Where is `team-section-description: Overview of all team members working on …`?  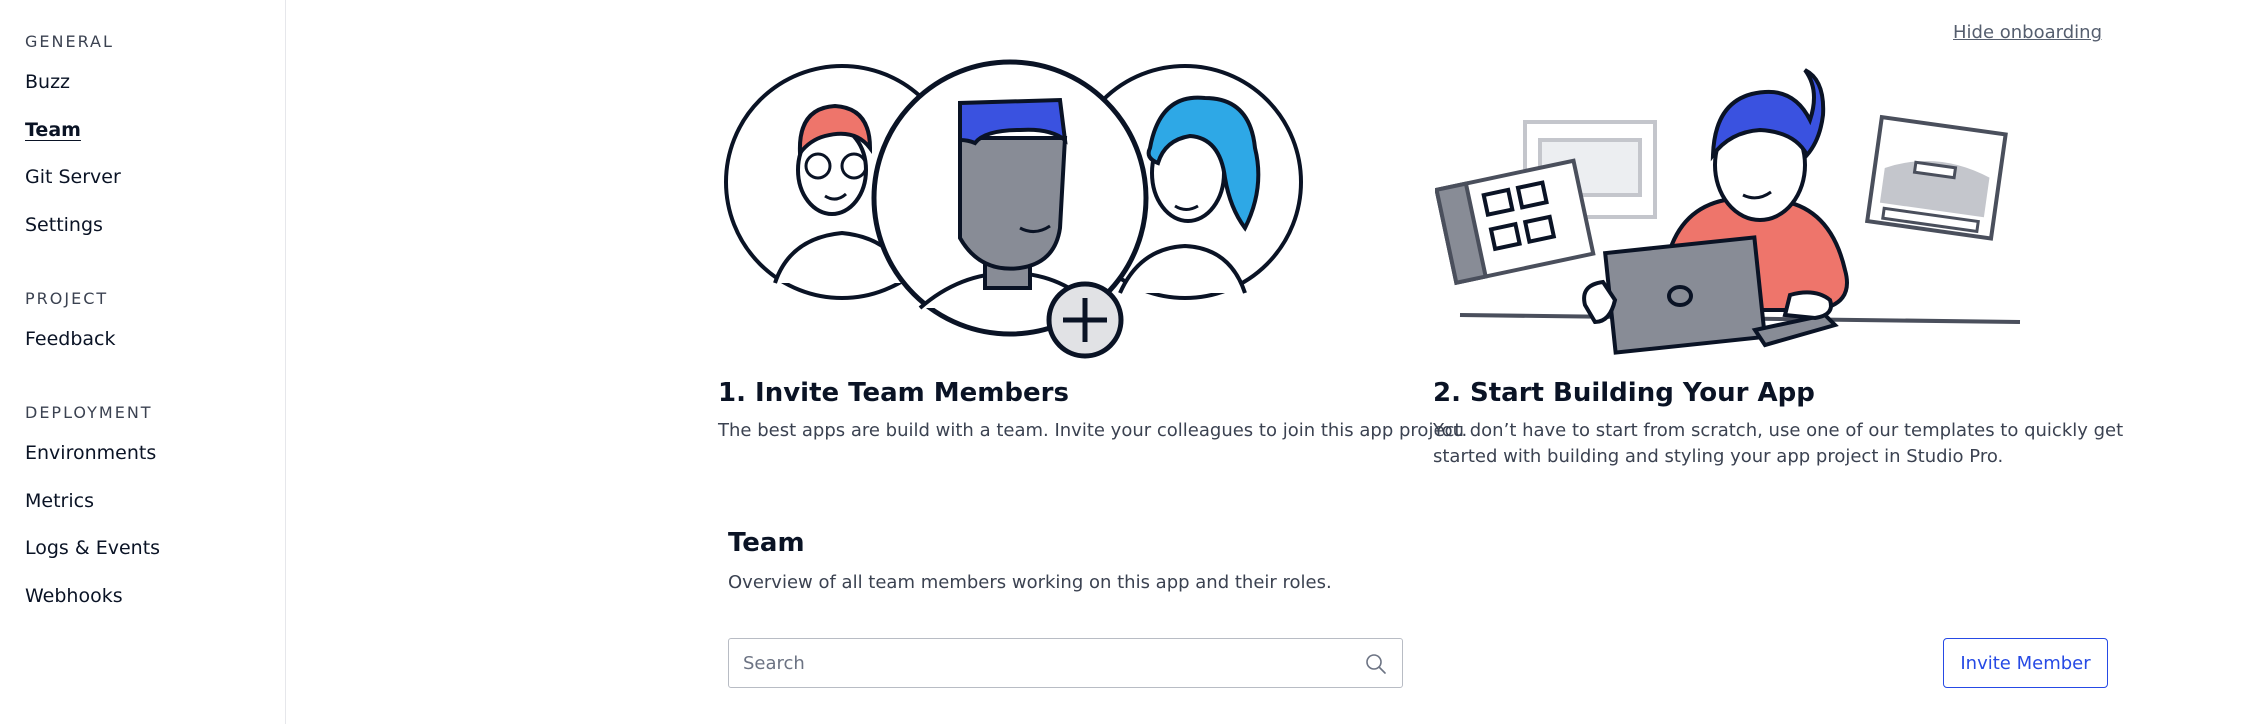
team-section-description: Overview of all team members working on … is located at coordinates (1030, 582).